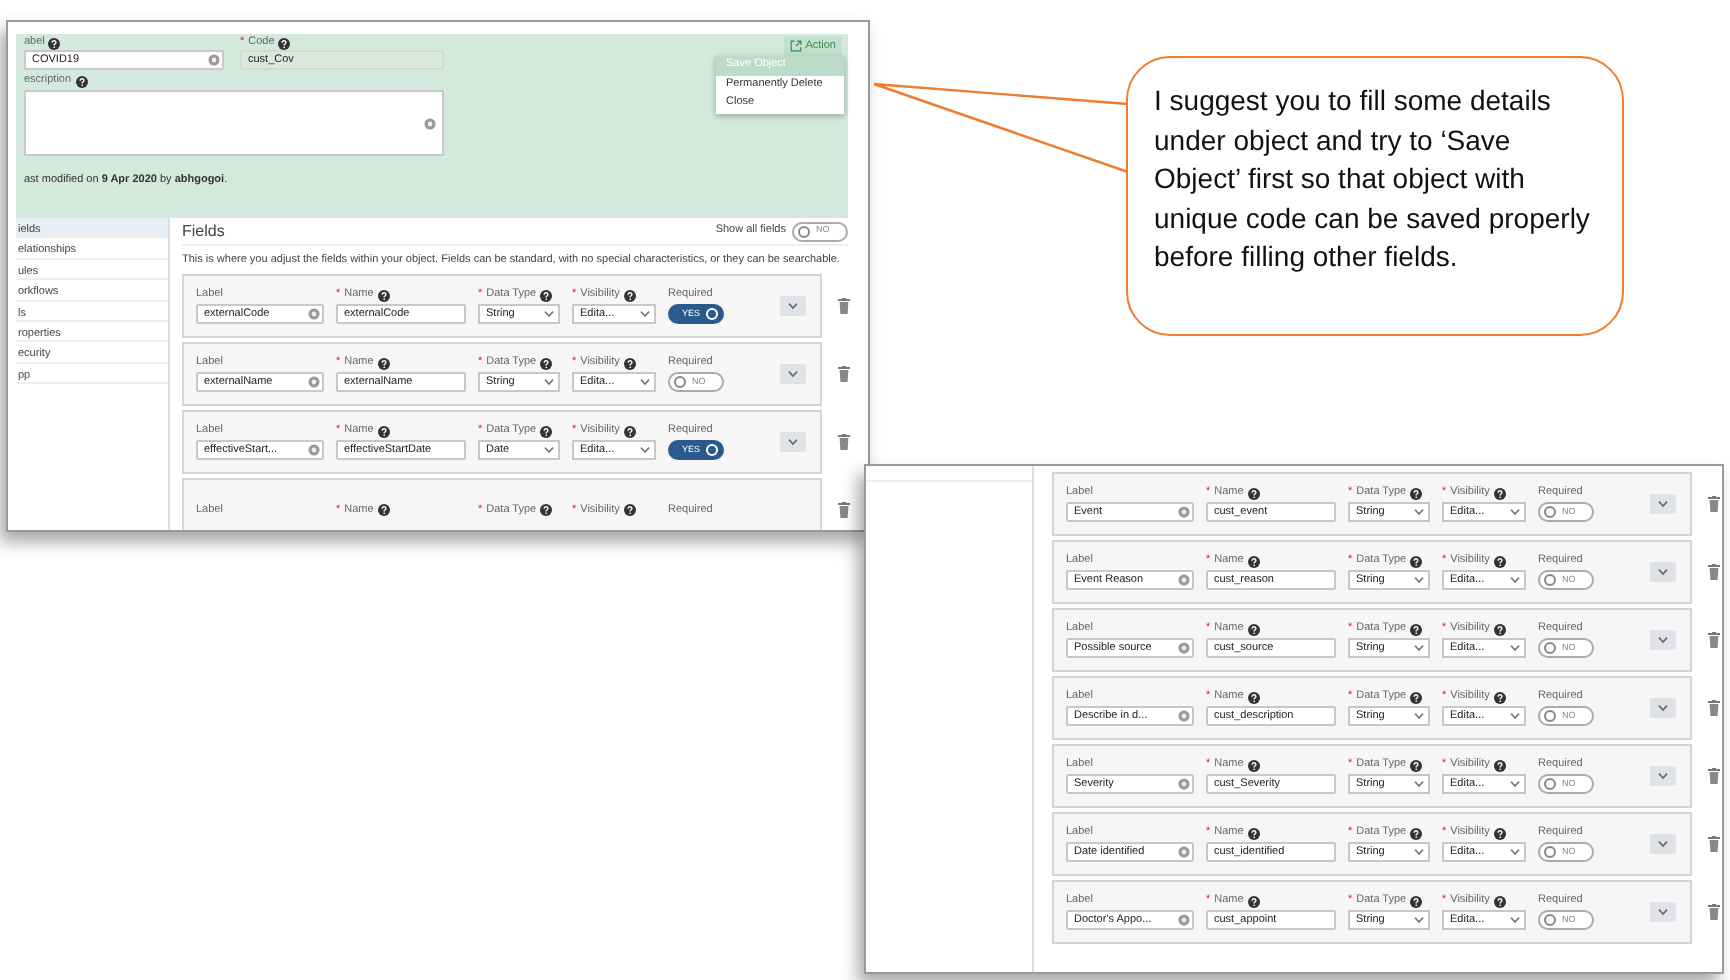  Describe the element at coordinates (1375, 196) in the screenshot. I see `callout-text: I suggest you to fill some details under object and try to ‘Save Object’ first so that object with unique code can be saved properly before filling other fields.` at that location.